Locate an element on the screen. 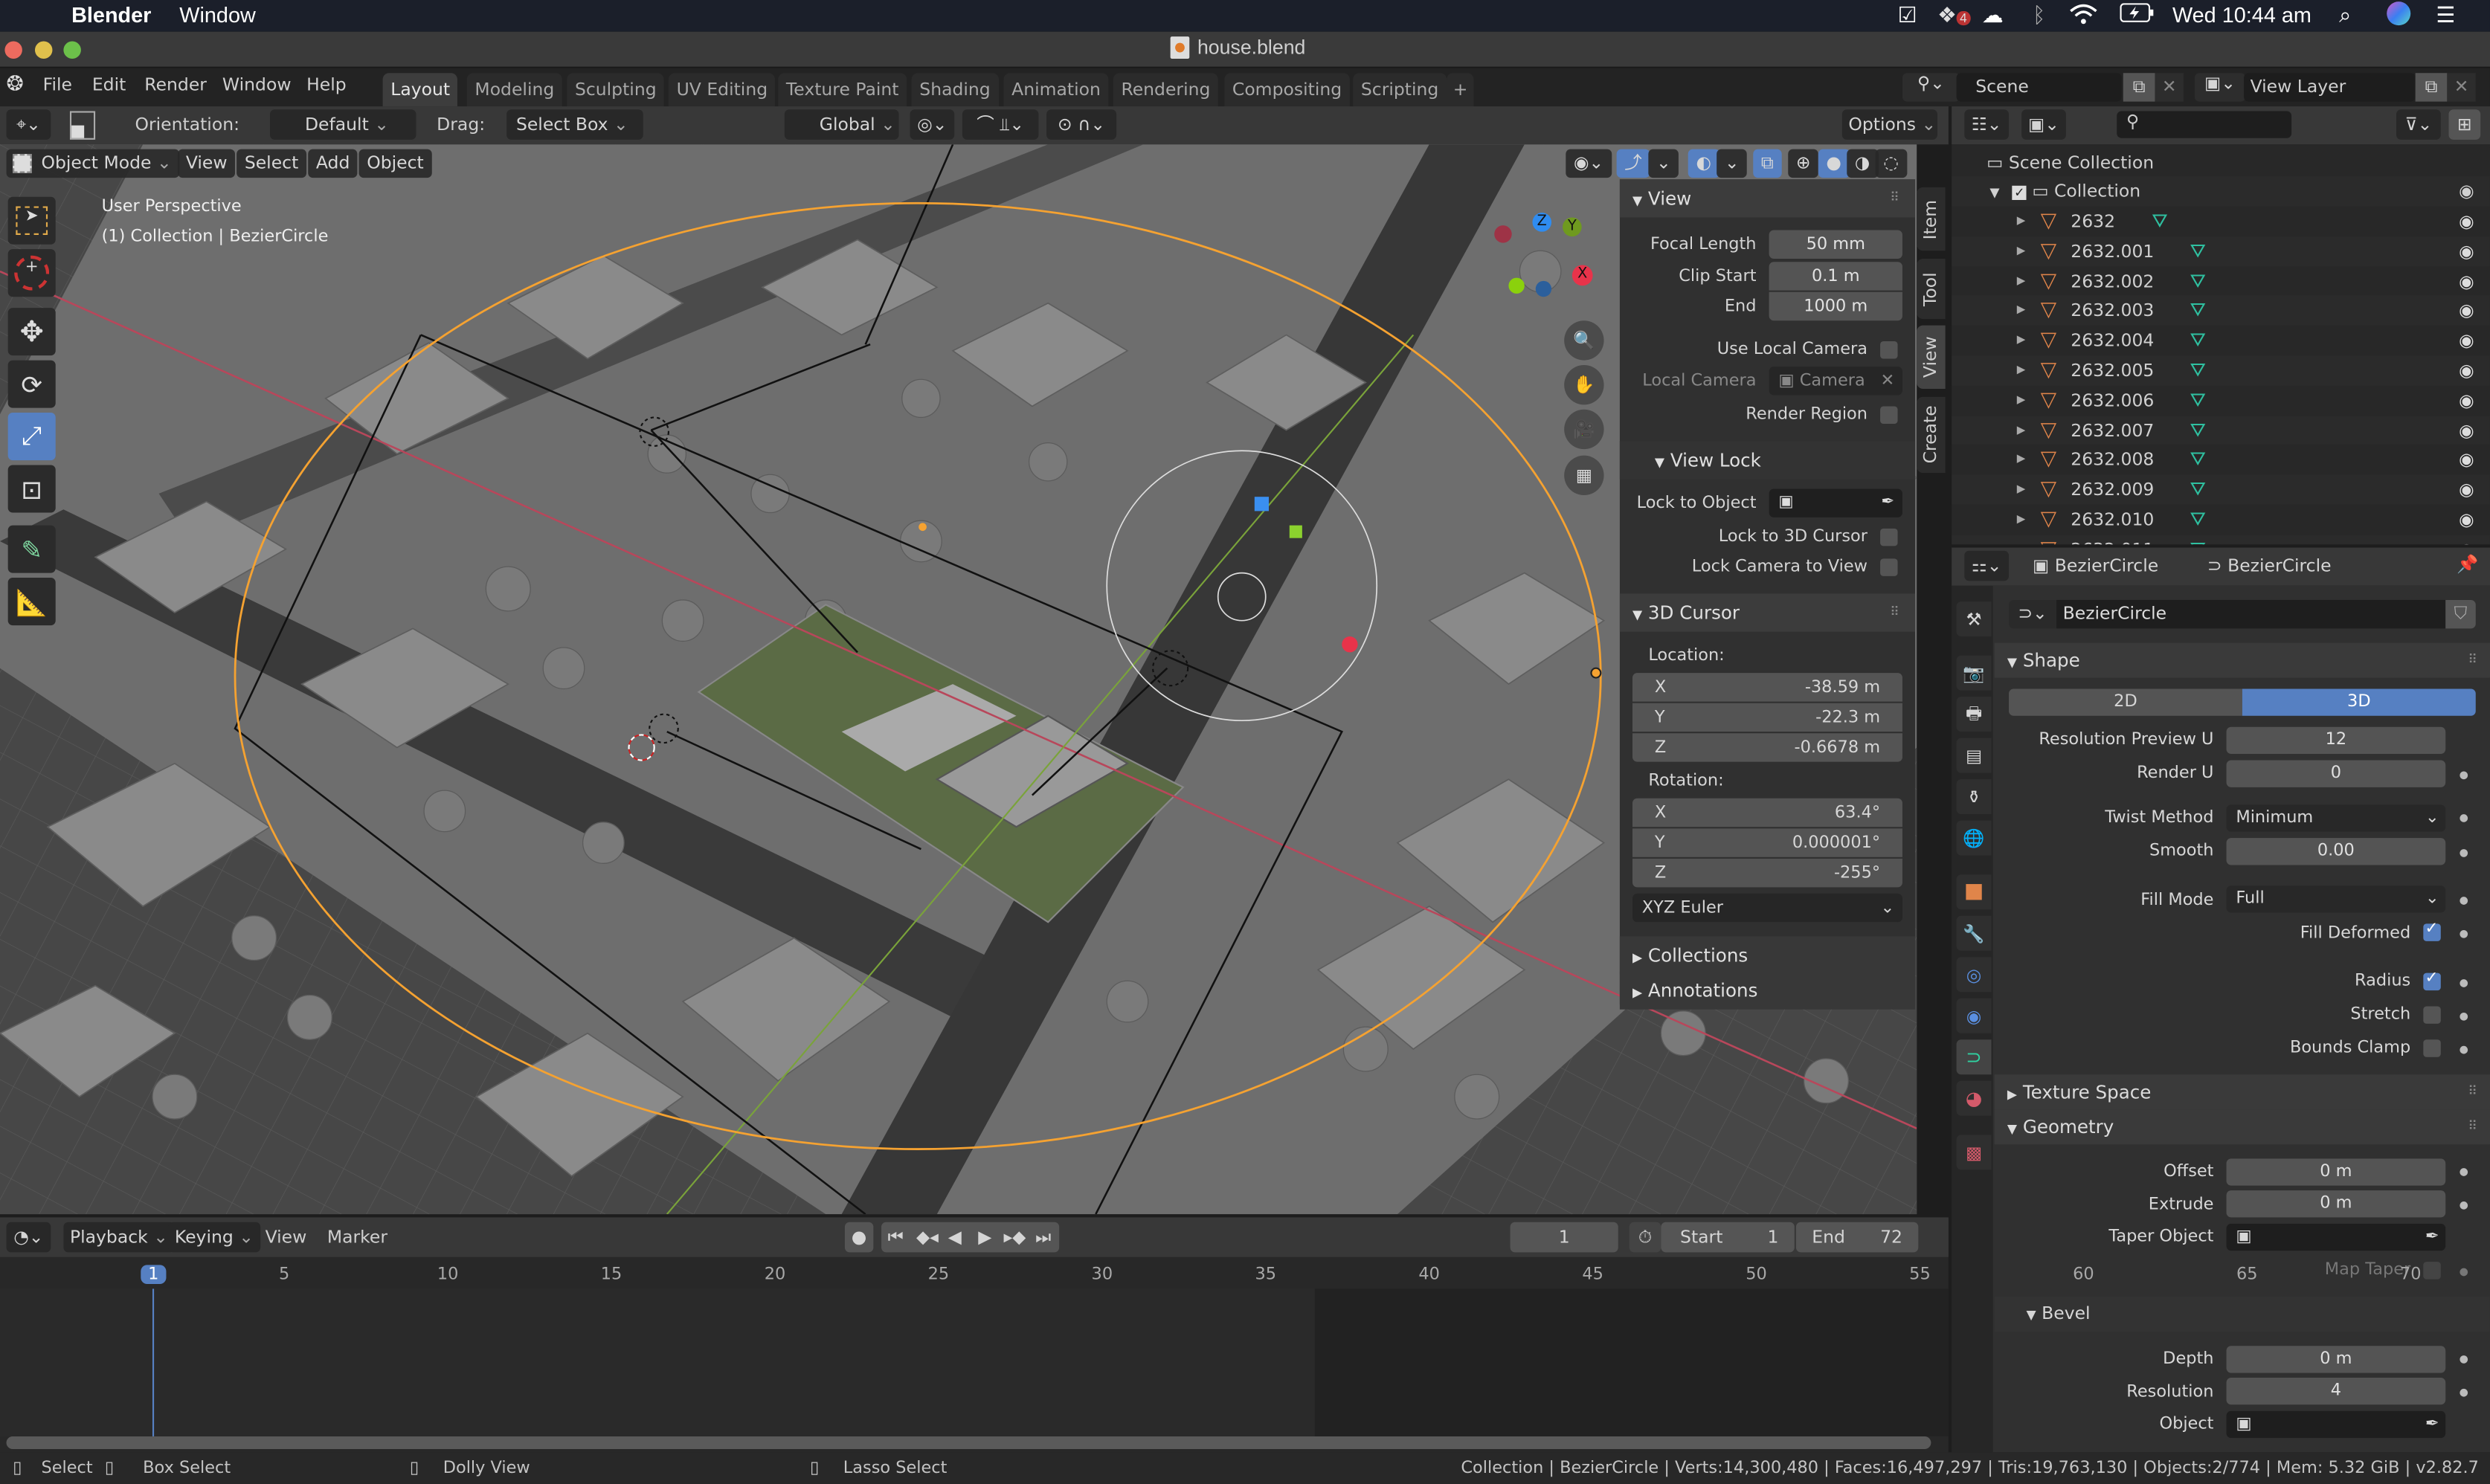 The image size is (2490, 1484). viewport-menu-view: View is located at coordinates (207, 163).